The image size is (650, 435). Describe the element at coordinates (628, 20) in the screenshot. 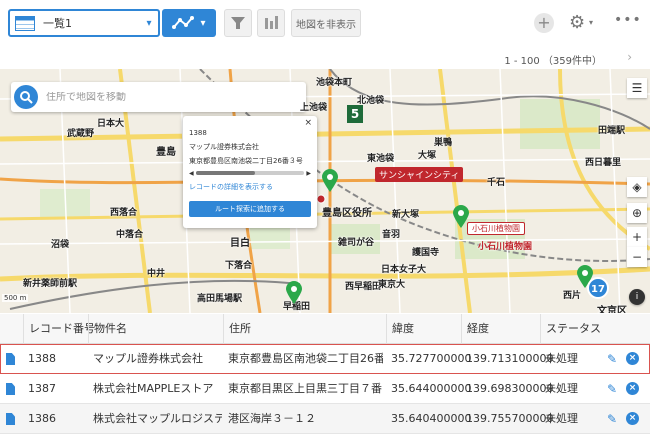

I see `more-options-icon: •••` at that location.